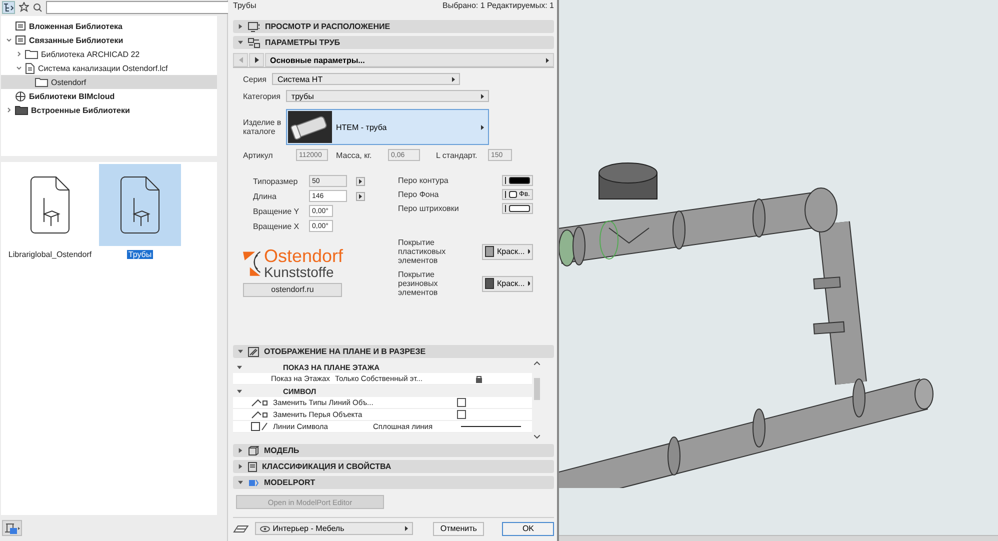 The width and height of the screenshot is (998, 541). What do you see at coordinates (428, 208) in the screenshot?
I see `field-label: Перо штриховки` at bounding box center [428, 208].